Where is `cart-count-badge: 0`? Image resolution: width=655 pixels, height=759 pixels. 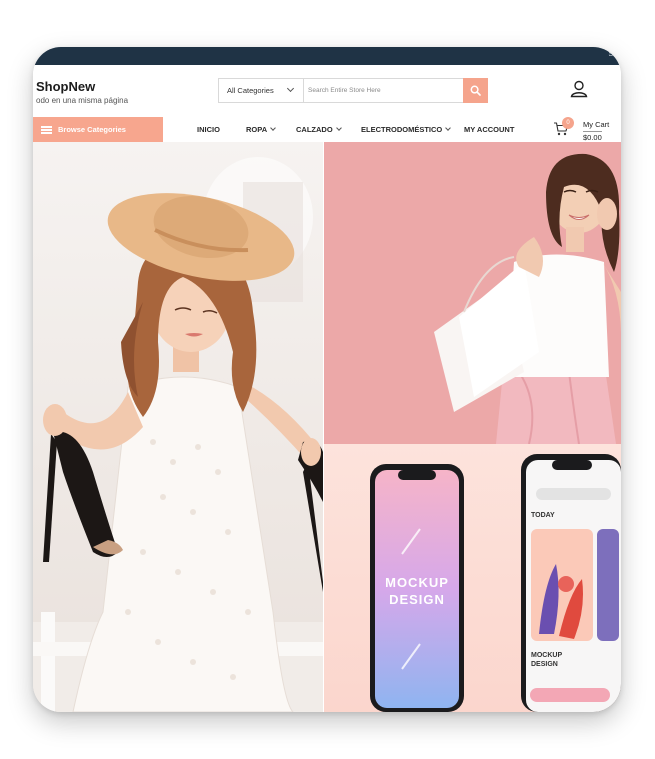 cart-count-badge: 0 is located at coordinates (568, 123).